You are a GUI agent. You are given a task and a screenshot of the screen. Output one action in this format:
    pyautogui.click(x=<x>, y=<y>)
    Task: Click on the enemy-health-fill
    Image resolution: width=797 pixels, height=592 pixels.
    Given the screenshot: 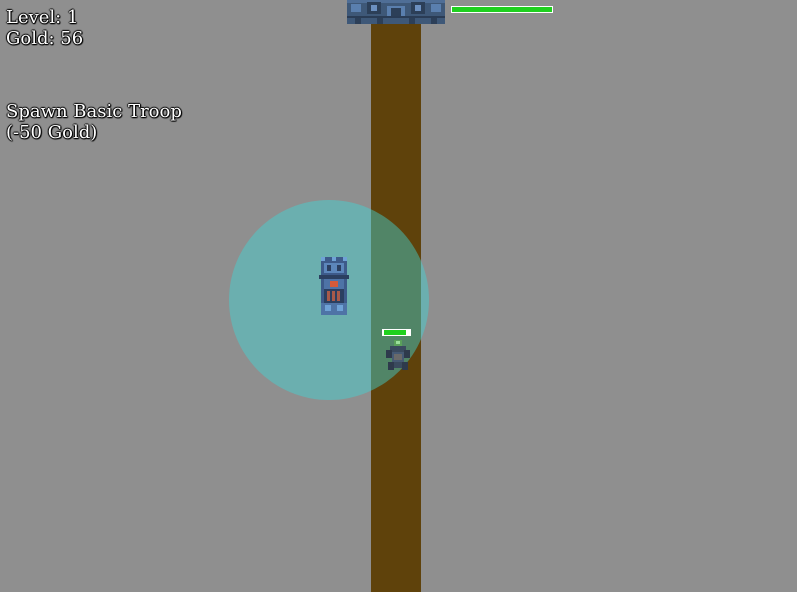 What is the action you would take?
    pyautogui.click(x=395, y=332)
    